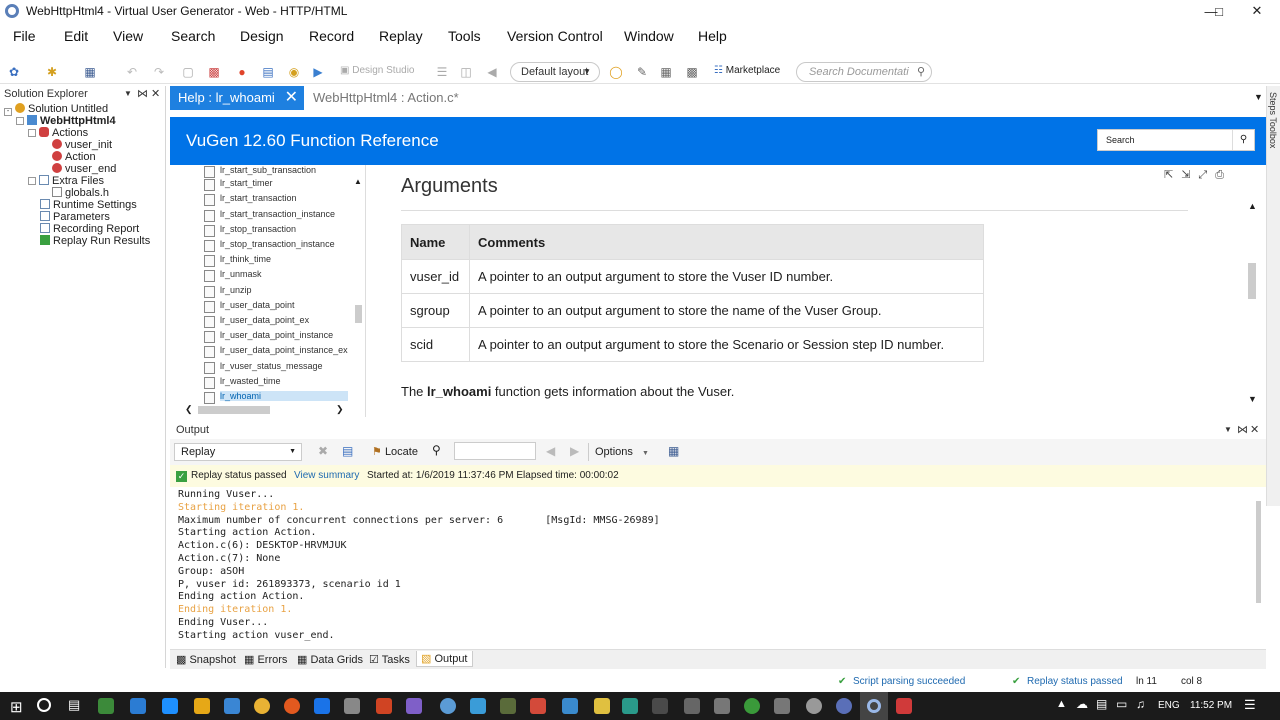 The image size is (1280, 720). Describe the element at coordinates (238, 452) in the screenshot. I see `output-filter-dropdown: Replay ▼` at that location.